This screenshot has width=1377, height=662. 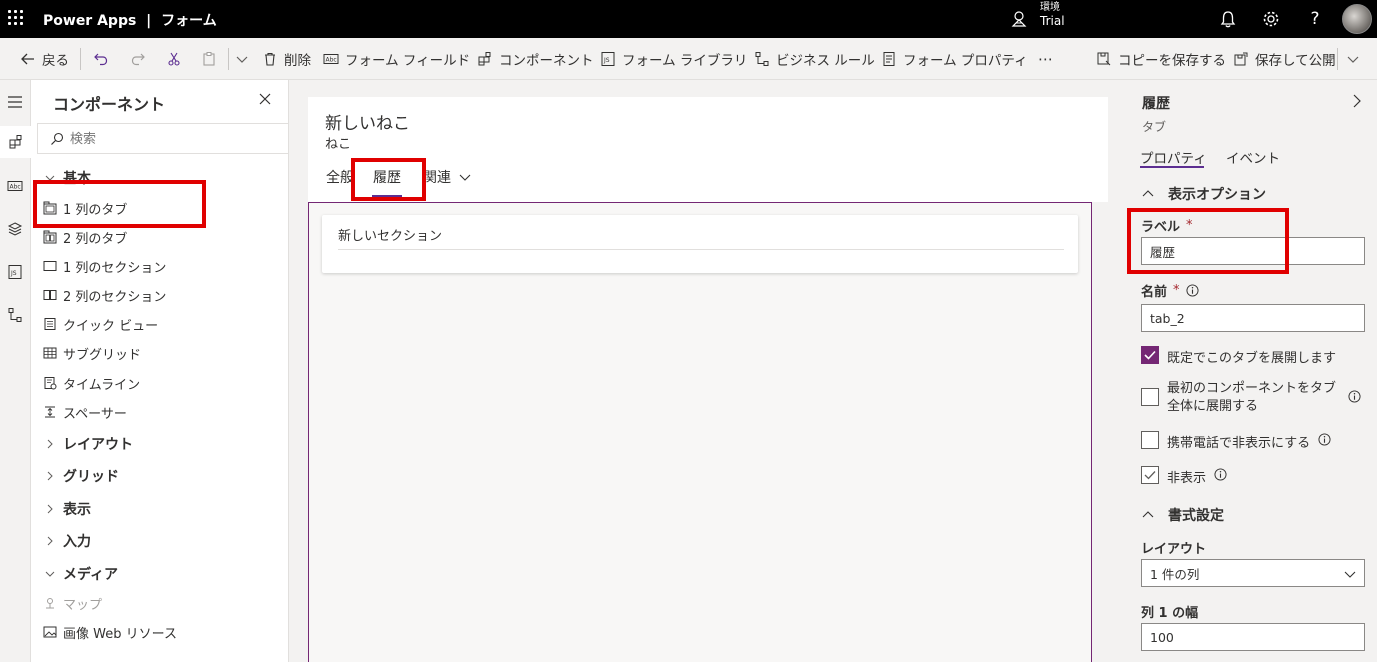 What do you see at coordinates (1213, 406) in the screenshot?
I see `checkbox-label-line2: 全体に展開する` at bounding box center [1213, 406].